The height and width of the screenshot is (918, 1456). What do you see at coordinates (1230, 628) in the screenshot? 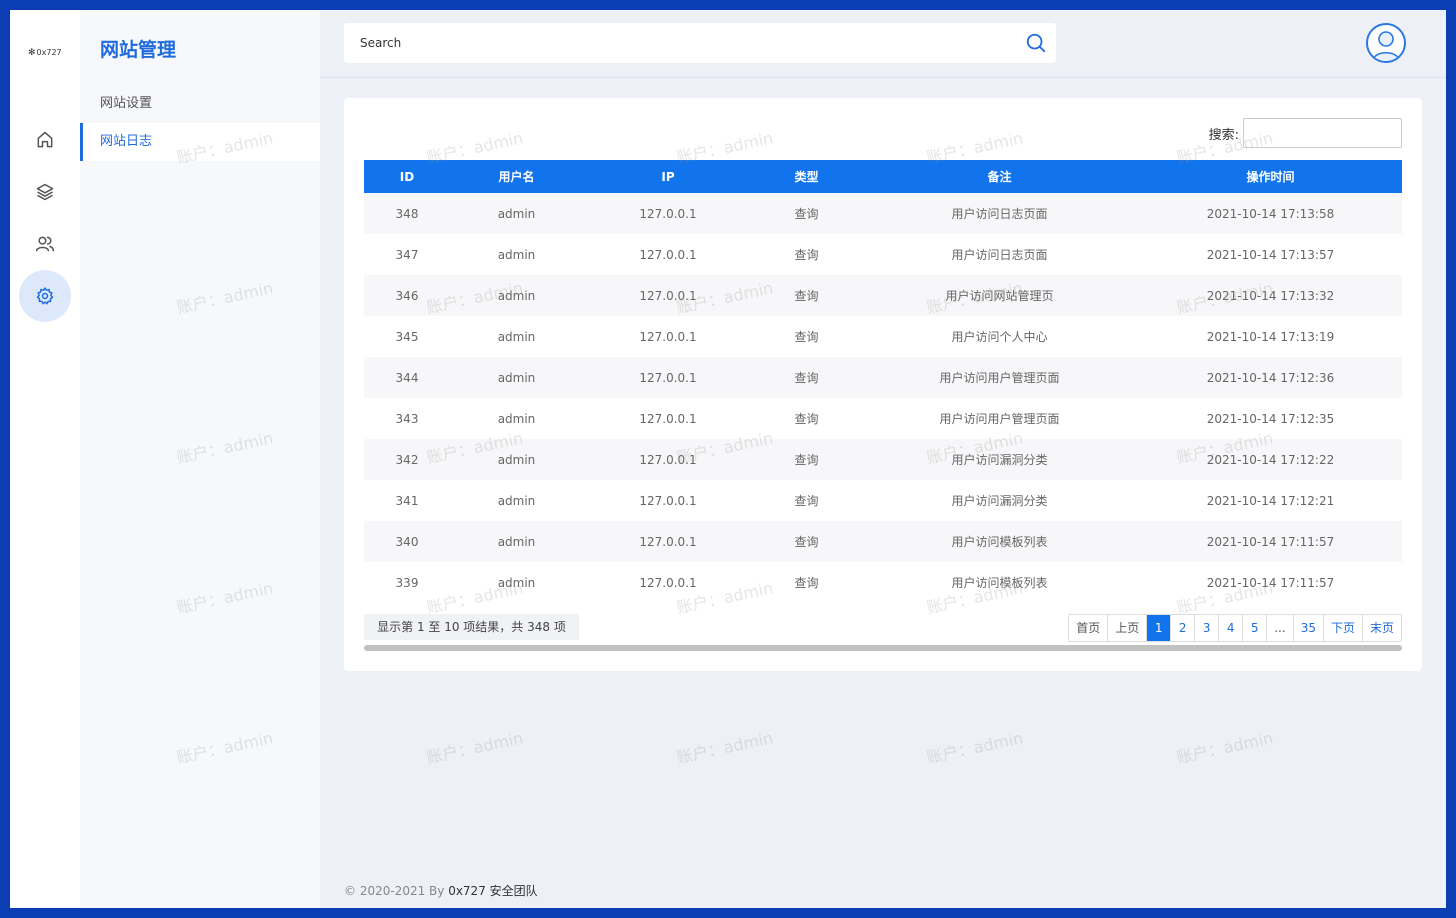
I see `pager-page-button: 4` at bounding box center [1230, 628].